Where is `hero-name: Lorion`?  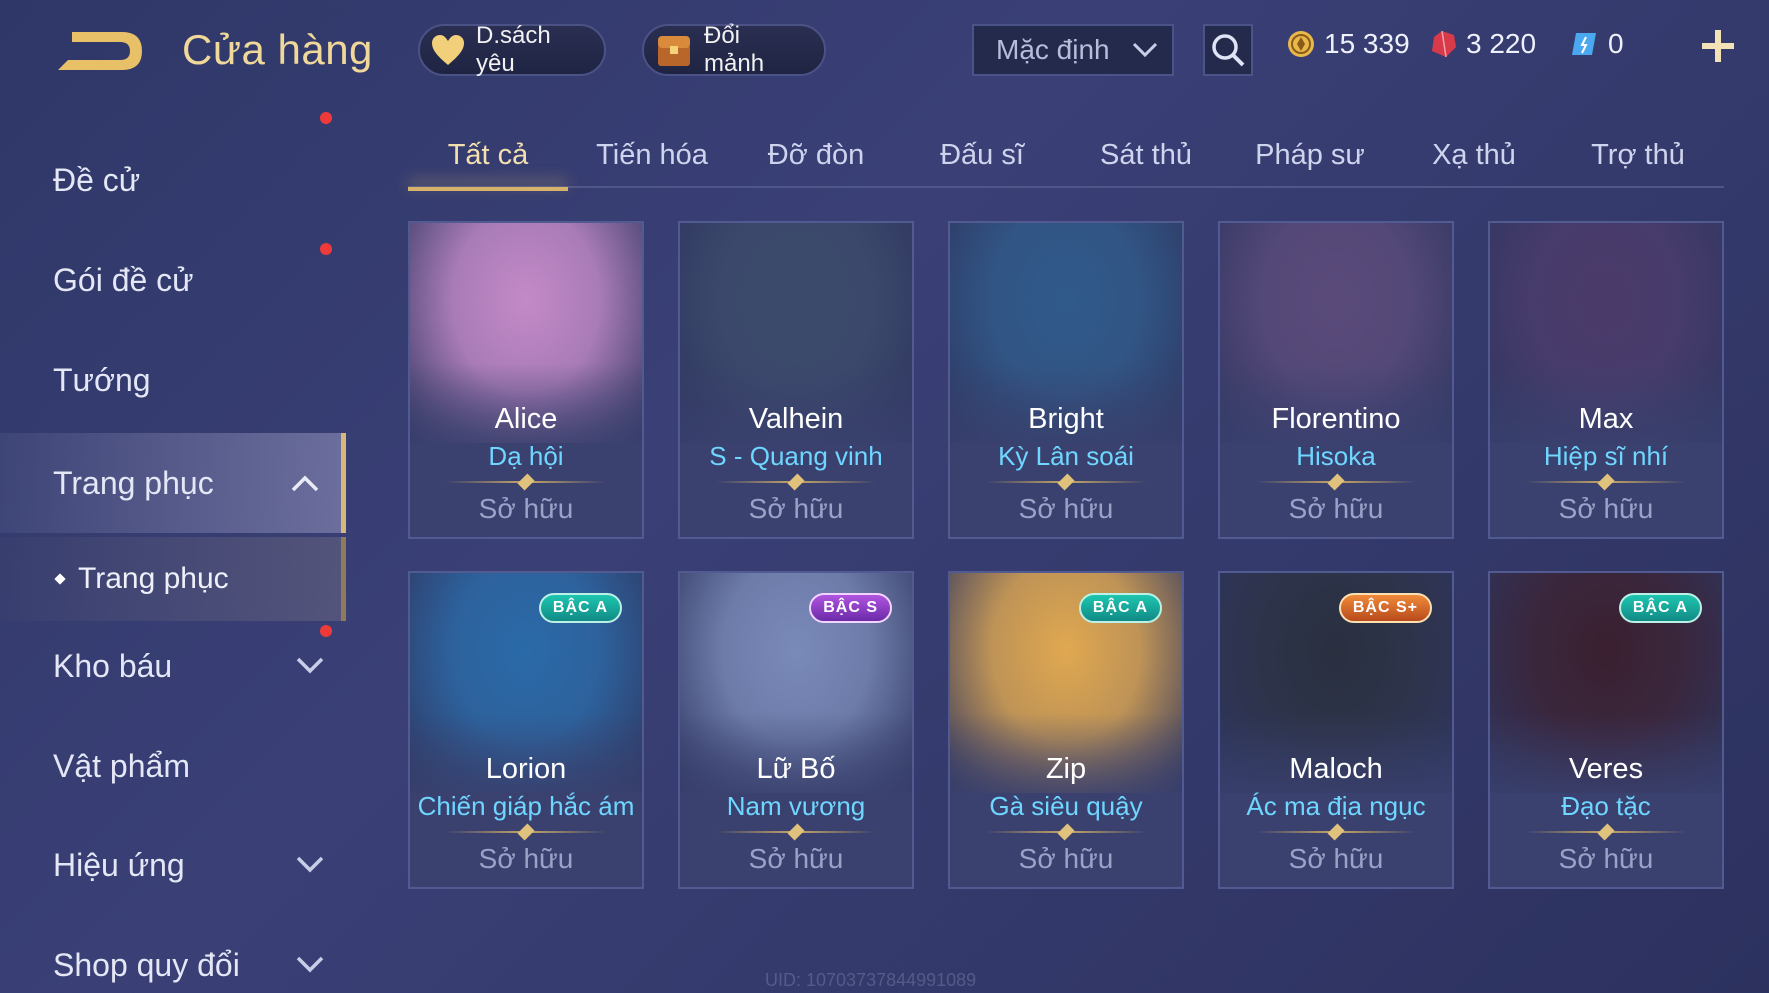
hero-name: Lorion is located at coordinates (526, 769).